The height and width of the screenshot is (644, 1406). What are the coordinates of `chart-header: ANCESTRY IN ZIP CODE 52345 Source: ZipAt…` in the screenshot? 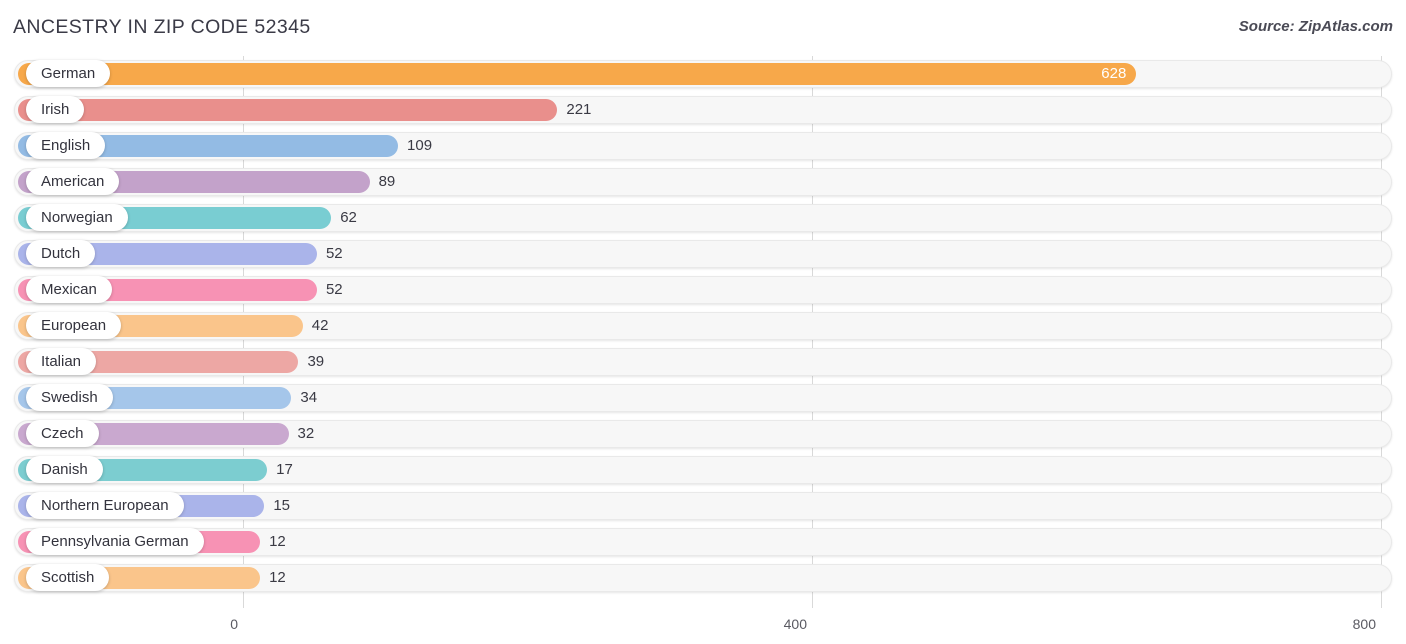 It's located at (703, 28).